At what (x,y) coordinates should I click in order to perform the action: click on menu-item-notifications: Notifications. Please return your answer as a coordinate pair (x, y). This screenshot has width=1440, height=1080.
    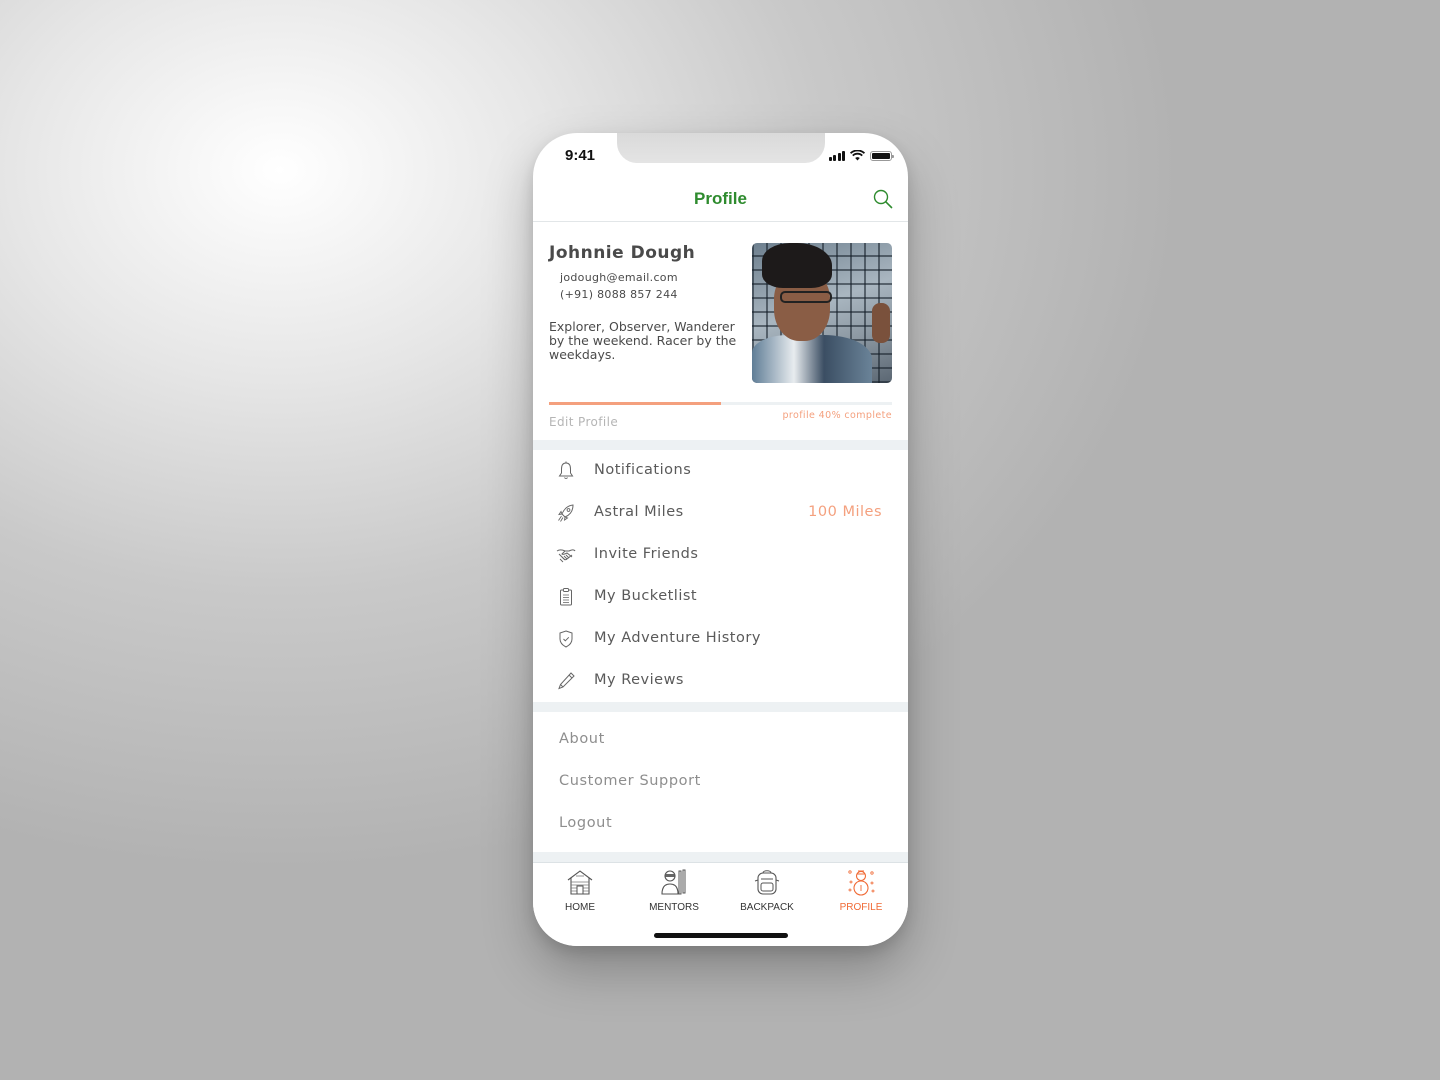
    Looking at the image, I should click on (720, 471).